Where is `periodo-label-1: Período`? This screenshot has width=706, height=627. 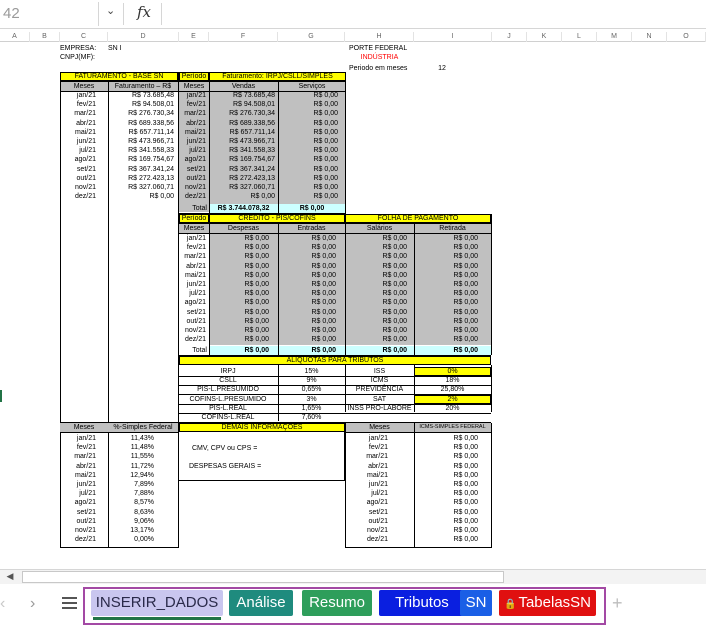
periodo-label-1: Período is located at coordinates (194, 76).